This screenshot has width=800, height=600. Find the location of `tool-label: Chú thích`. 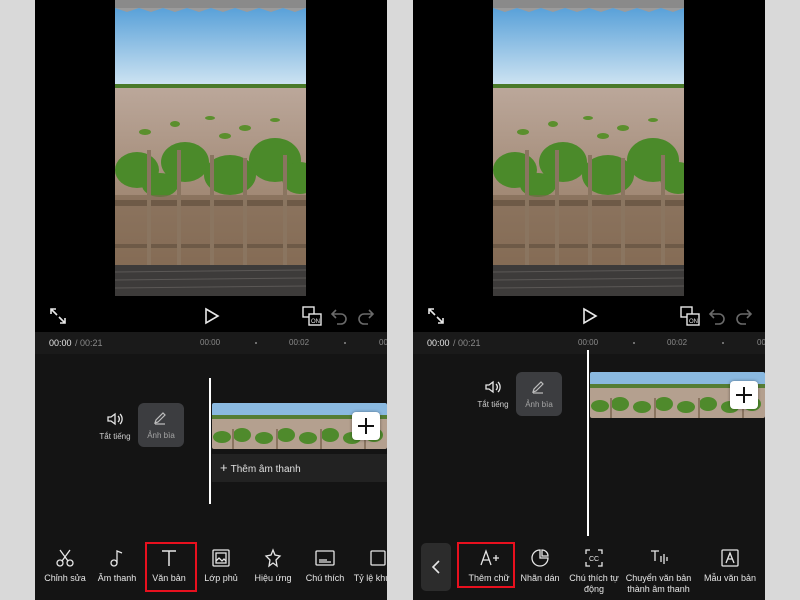

tool-label: Chú thích is located at coordinates (325, 578).